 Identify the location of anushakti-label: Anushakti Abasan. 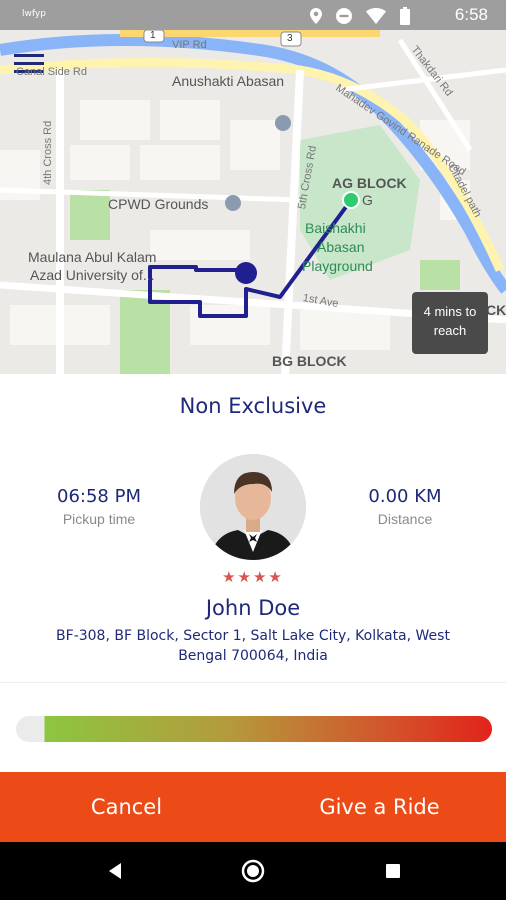
(228, 81).